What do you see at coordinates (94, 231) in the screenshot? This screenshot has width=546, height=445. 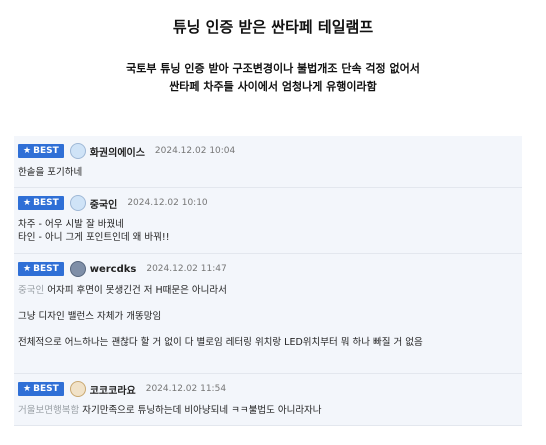 I see `comment-body: 차주 - 어우 시발 잘 바꿨네 타인 - 아니 그게 포인트인데 왜 바꿔!!` at bounding box center [94, 231].